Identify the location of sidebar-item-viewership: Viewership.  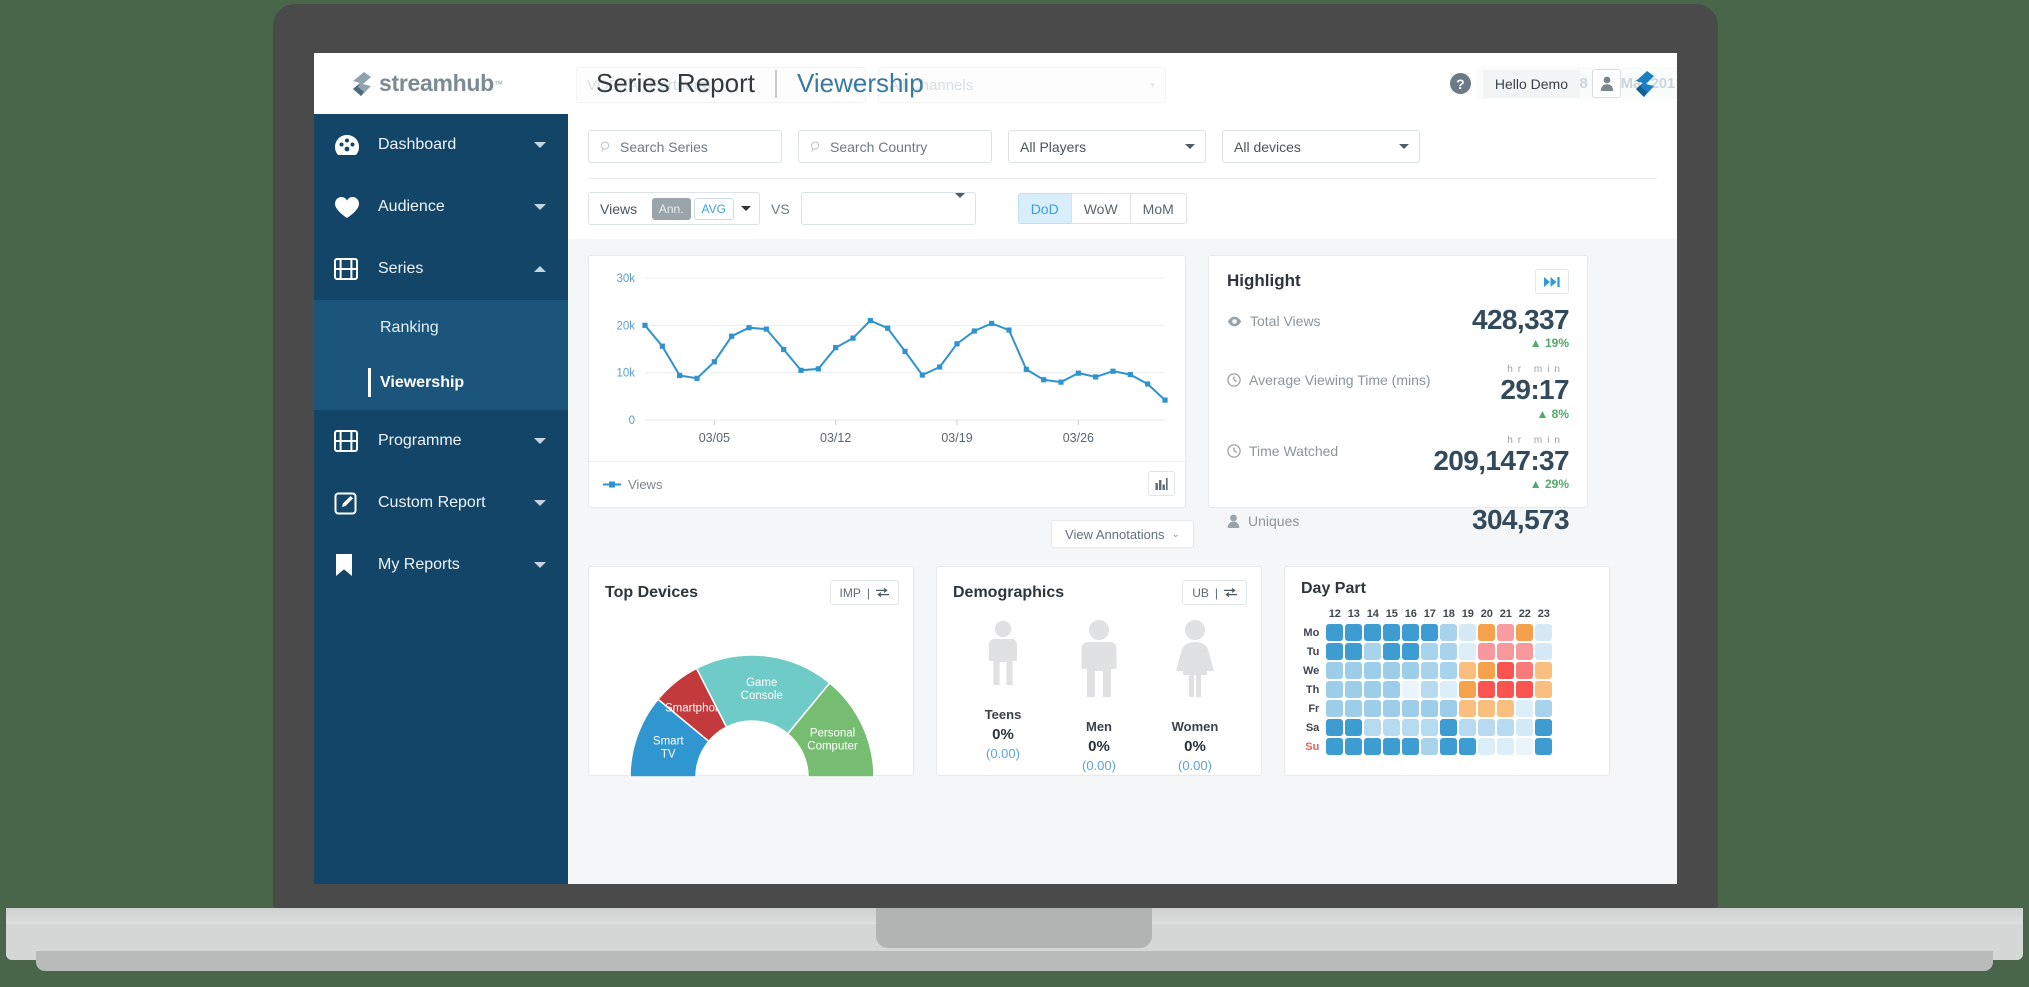
(441, 382).